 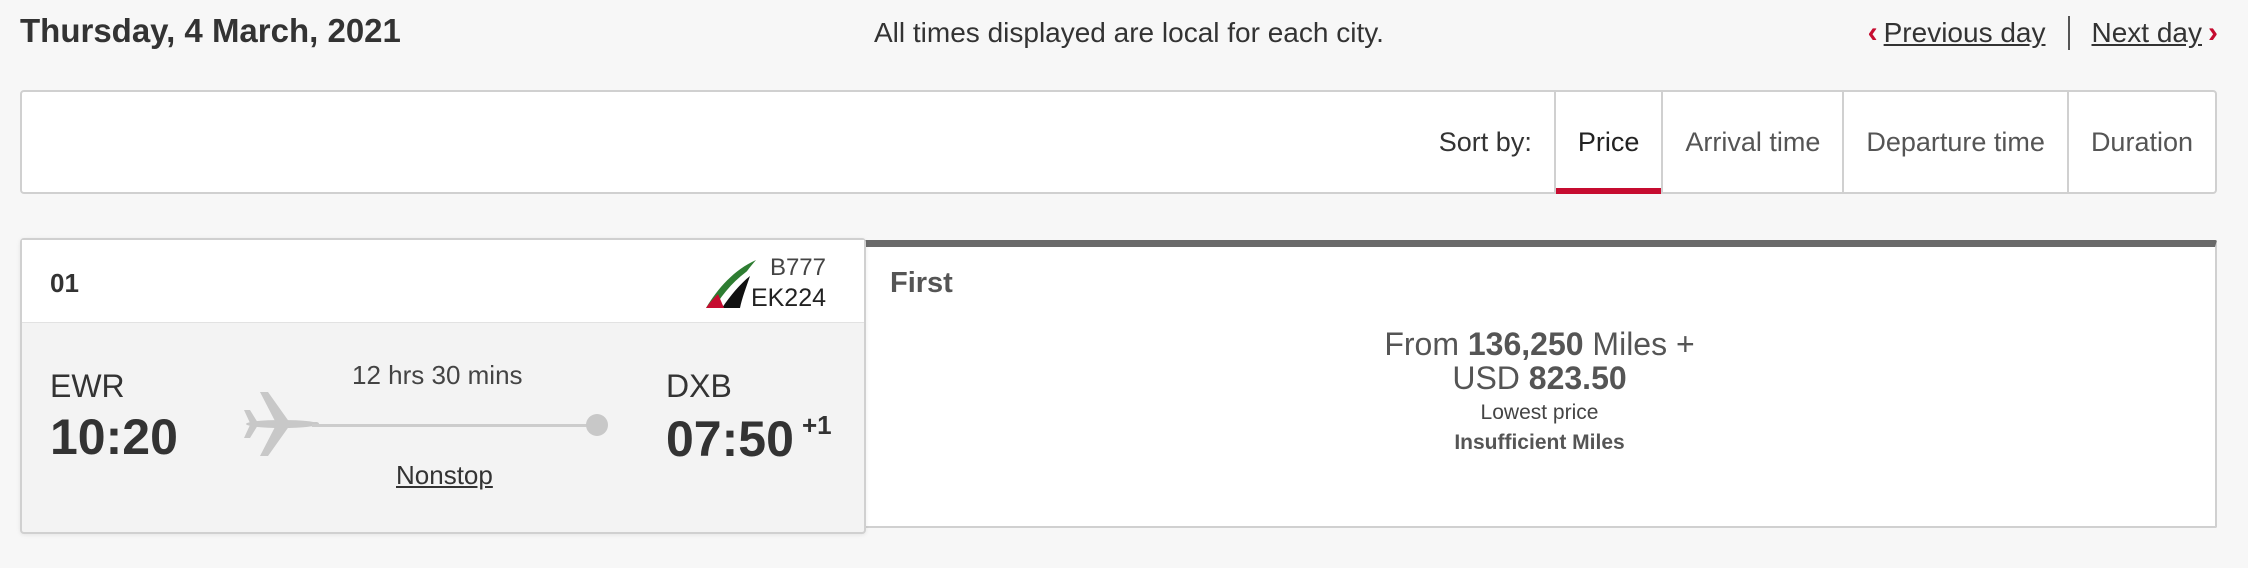 I want to click on fare-miles: 136,250, so click(x=1525, y=344).